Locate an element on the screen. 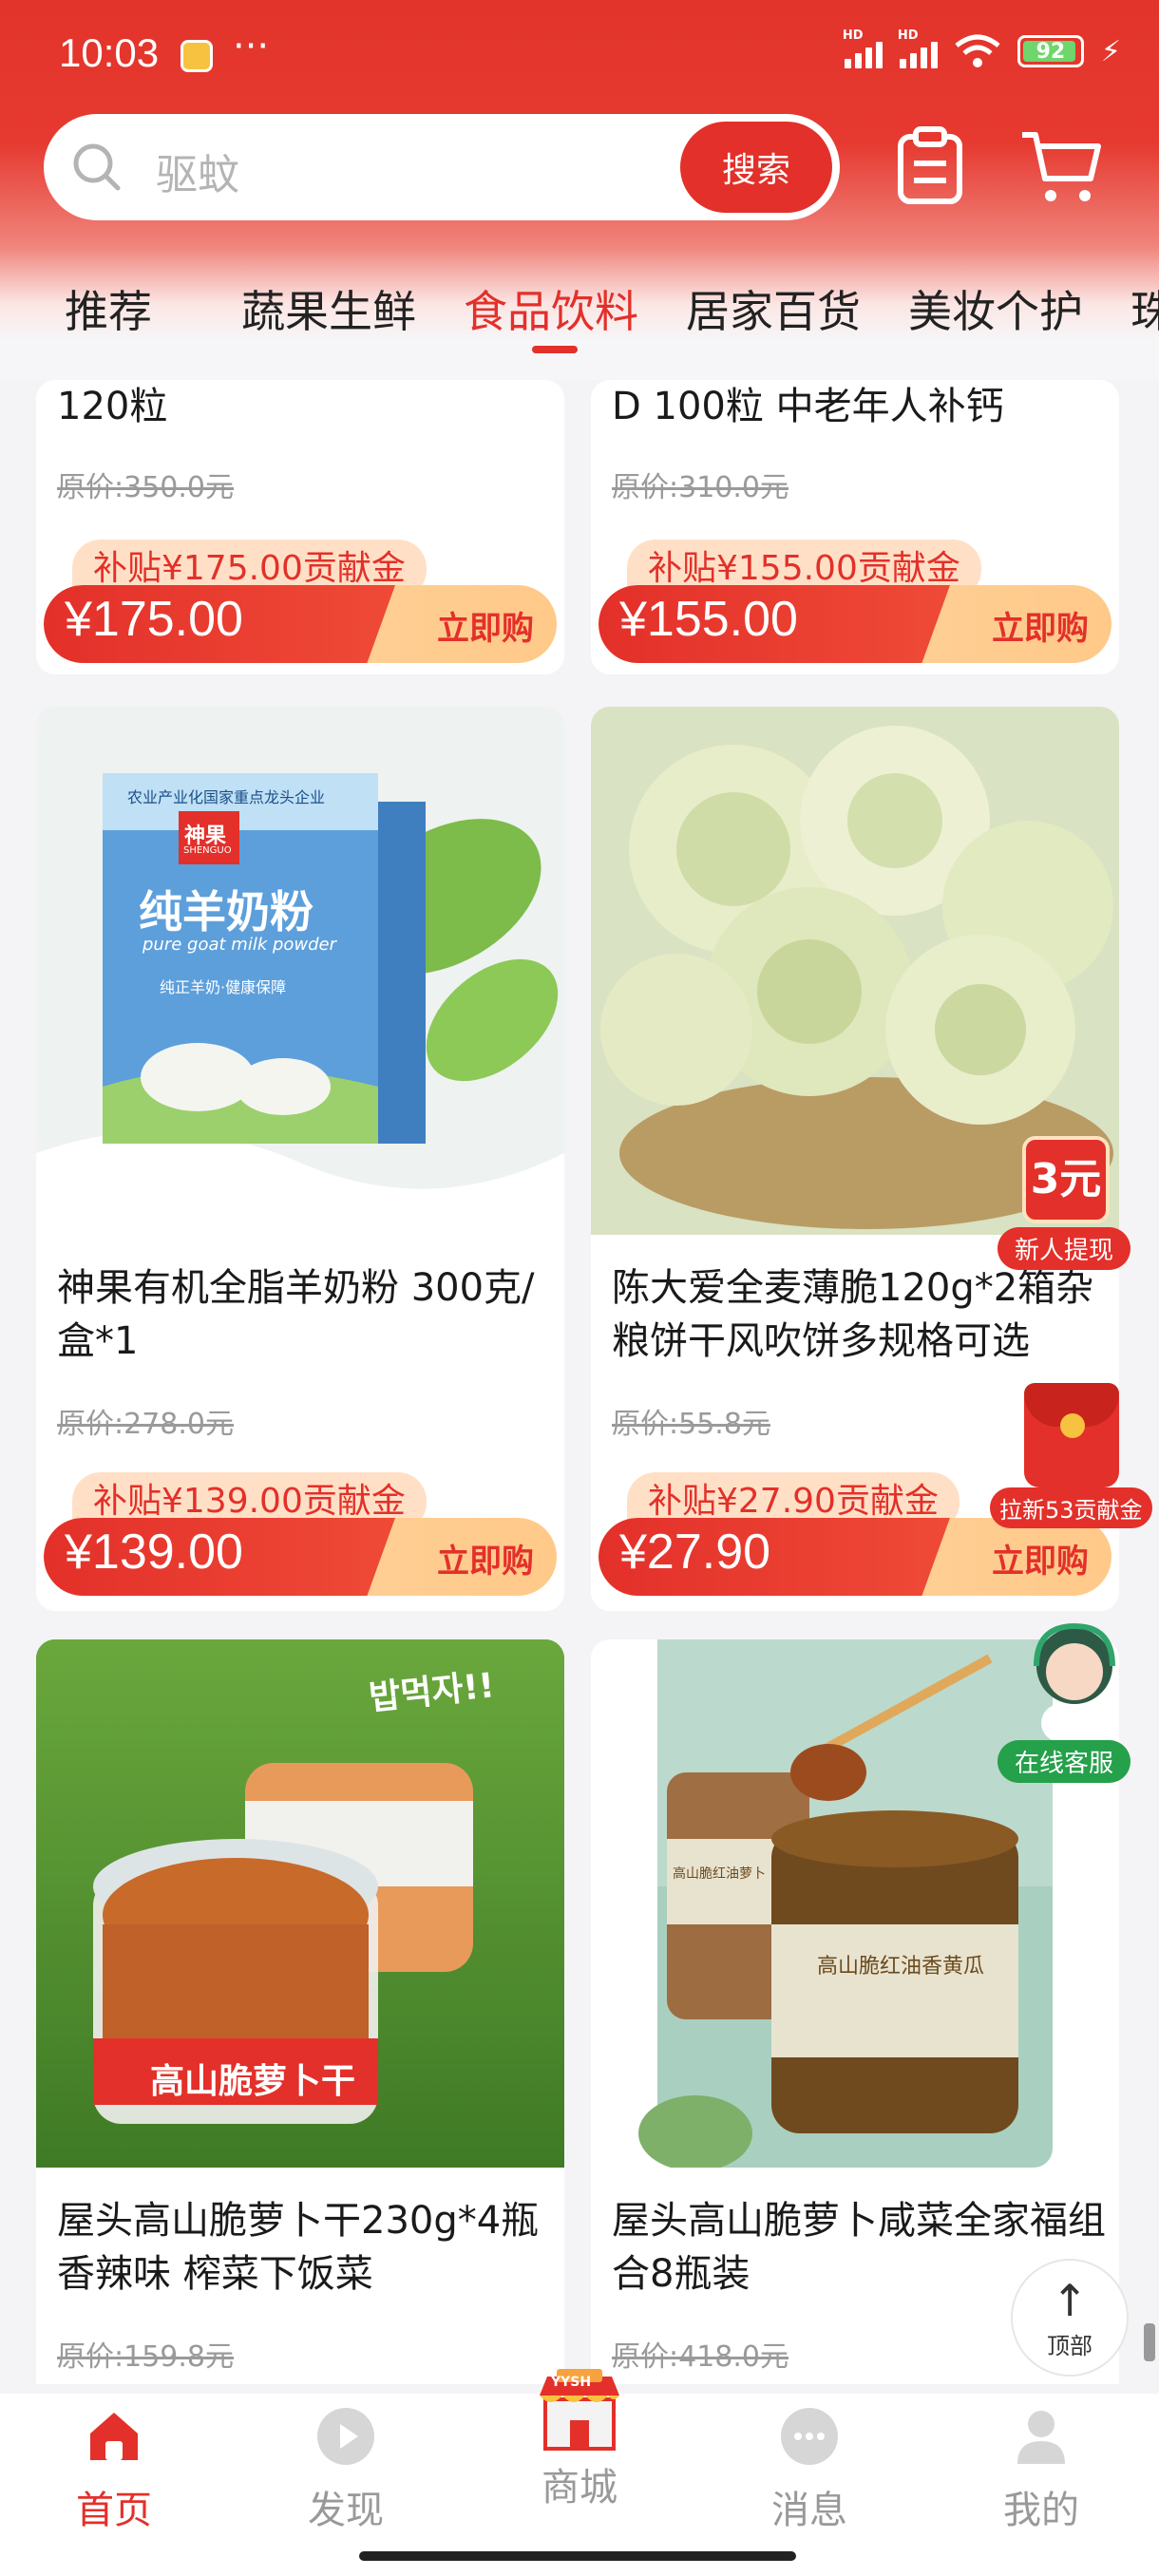 The height and width of the screenshot is (2576, 1159). dried-radish-image: 밥먹자!! 高山脆萝卜干 is located at coordinates (300, 1903).